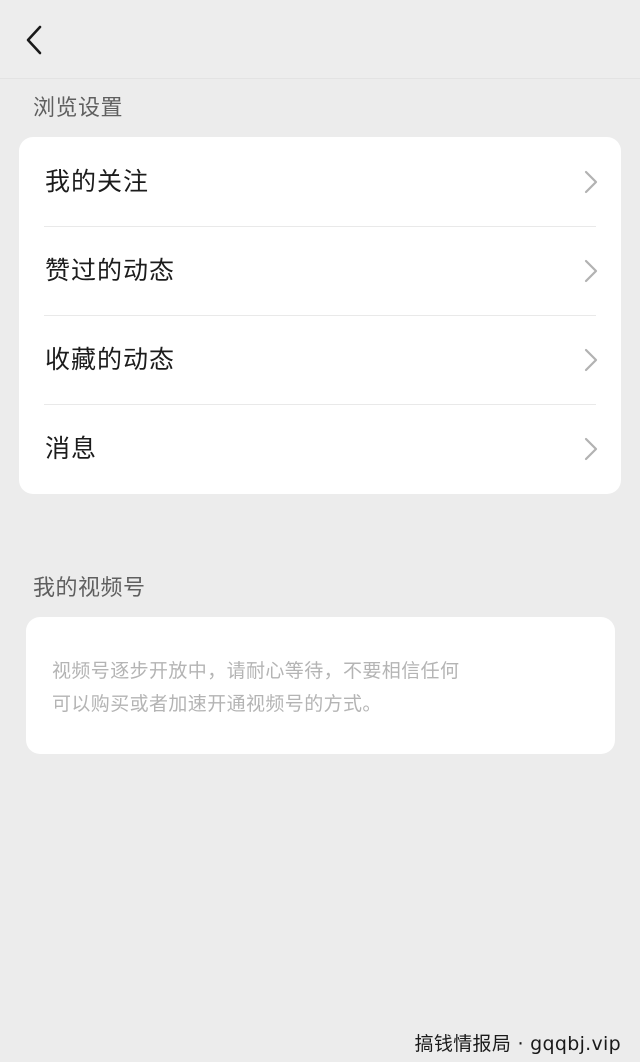 The height and width of the screenshot is (1062, 640). Describe the element at coordinates (320, 359) in the screenshot. I see `list-item-favorited-posts: 收藏的动态` at that location.